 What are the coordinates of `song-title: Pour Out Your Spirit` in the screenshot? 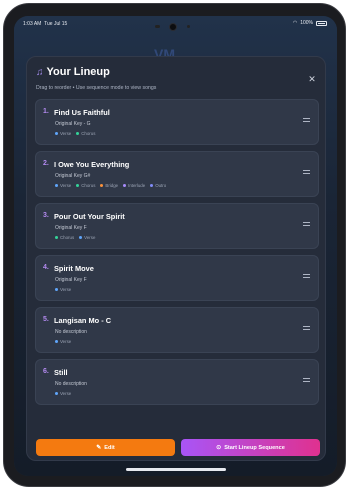 It's located at (89, 216).